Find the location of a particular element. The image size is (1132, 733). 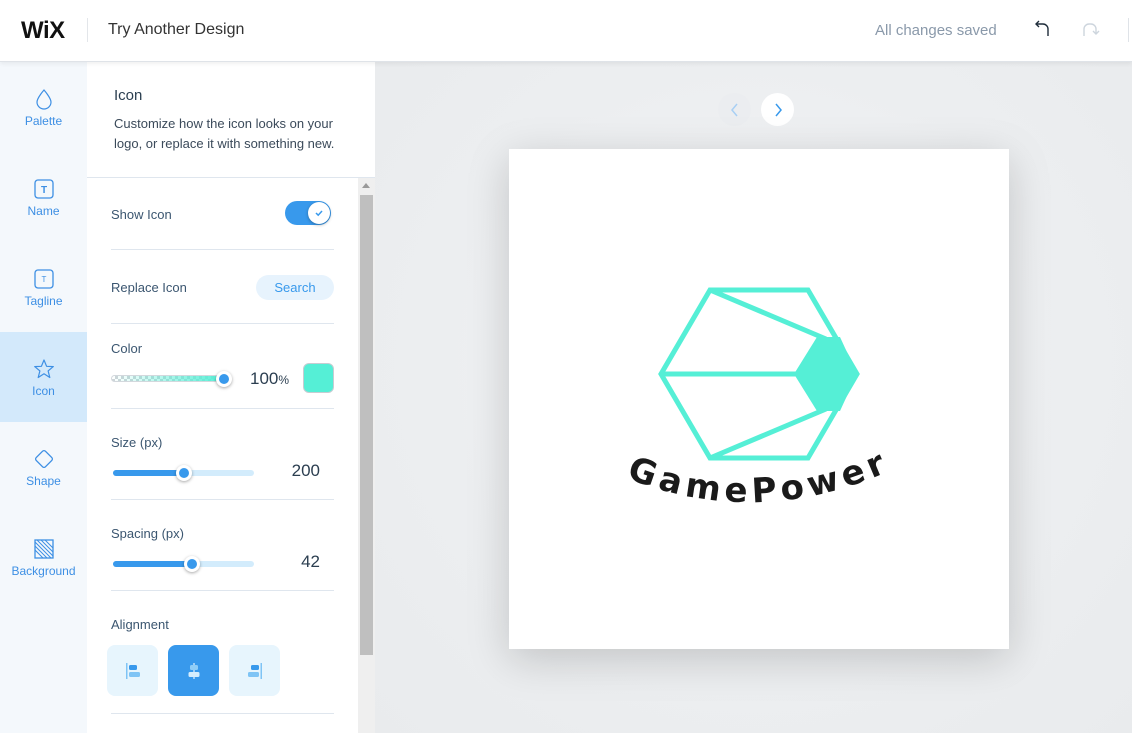

redo-icon is located at coordinates (1091, 29).